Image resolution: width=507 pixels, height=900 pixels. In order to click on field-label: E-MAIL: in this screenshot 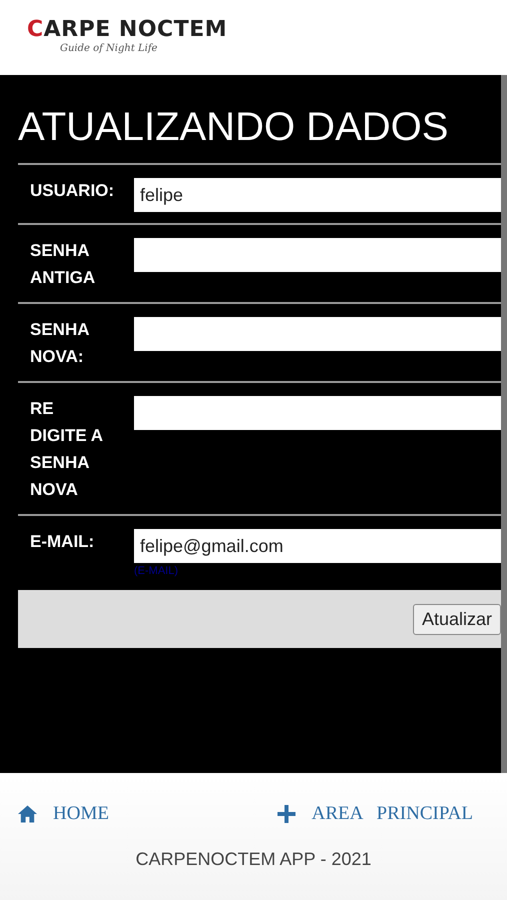, I will do `click(62, 542)`.